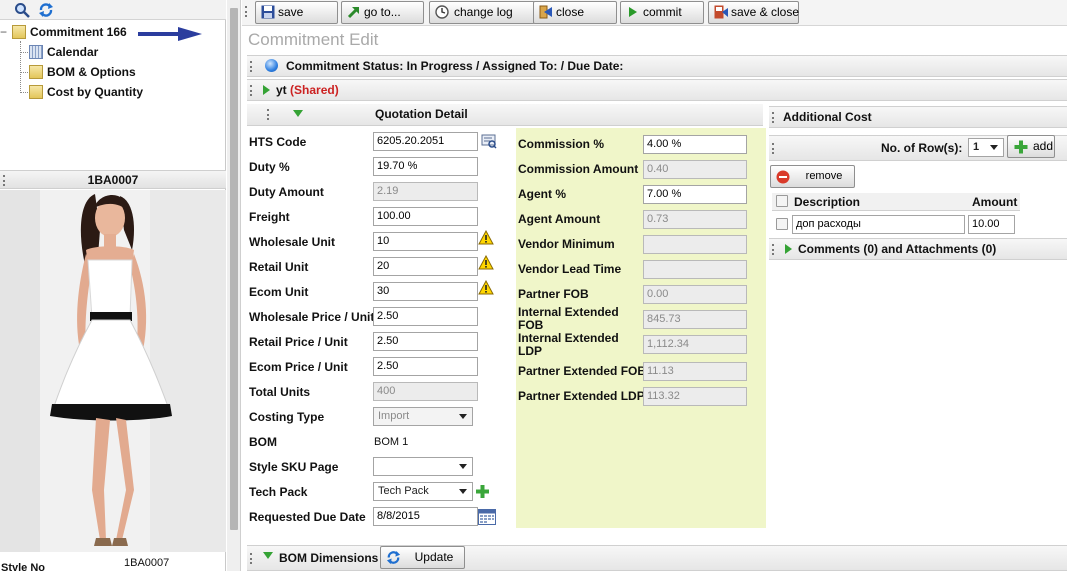 This screenshot has height=571, width=1067. Describe the element at coordinates (695, 219) in the screenshot. I see `agent-amount-field: 0.73` at that location.